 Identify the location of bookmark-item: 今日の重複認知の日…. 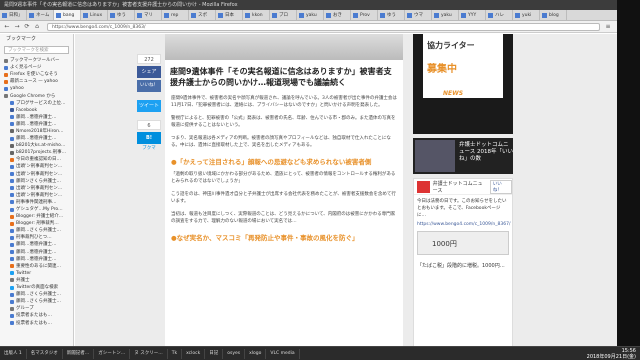
(36, 159).